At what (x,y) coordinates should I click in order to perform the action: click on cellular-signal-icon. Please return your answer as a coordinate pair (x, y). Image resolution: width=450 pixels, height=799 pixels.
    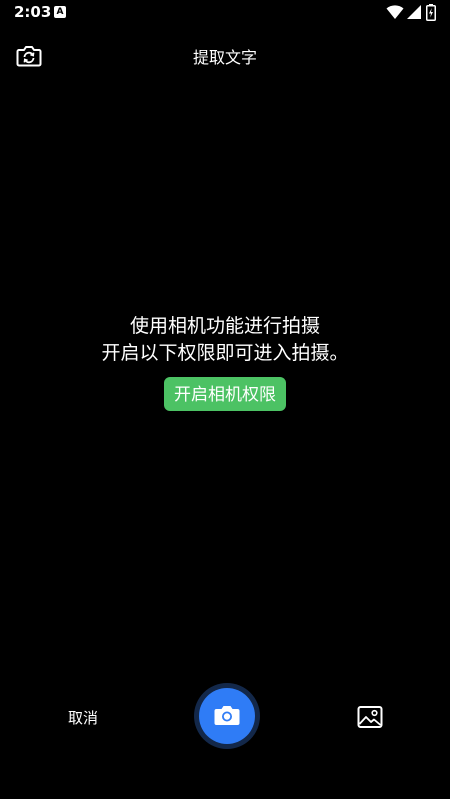
    Looking at the image, I should click on (414, 12).